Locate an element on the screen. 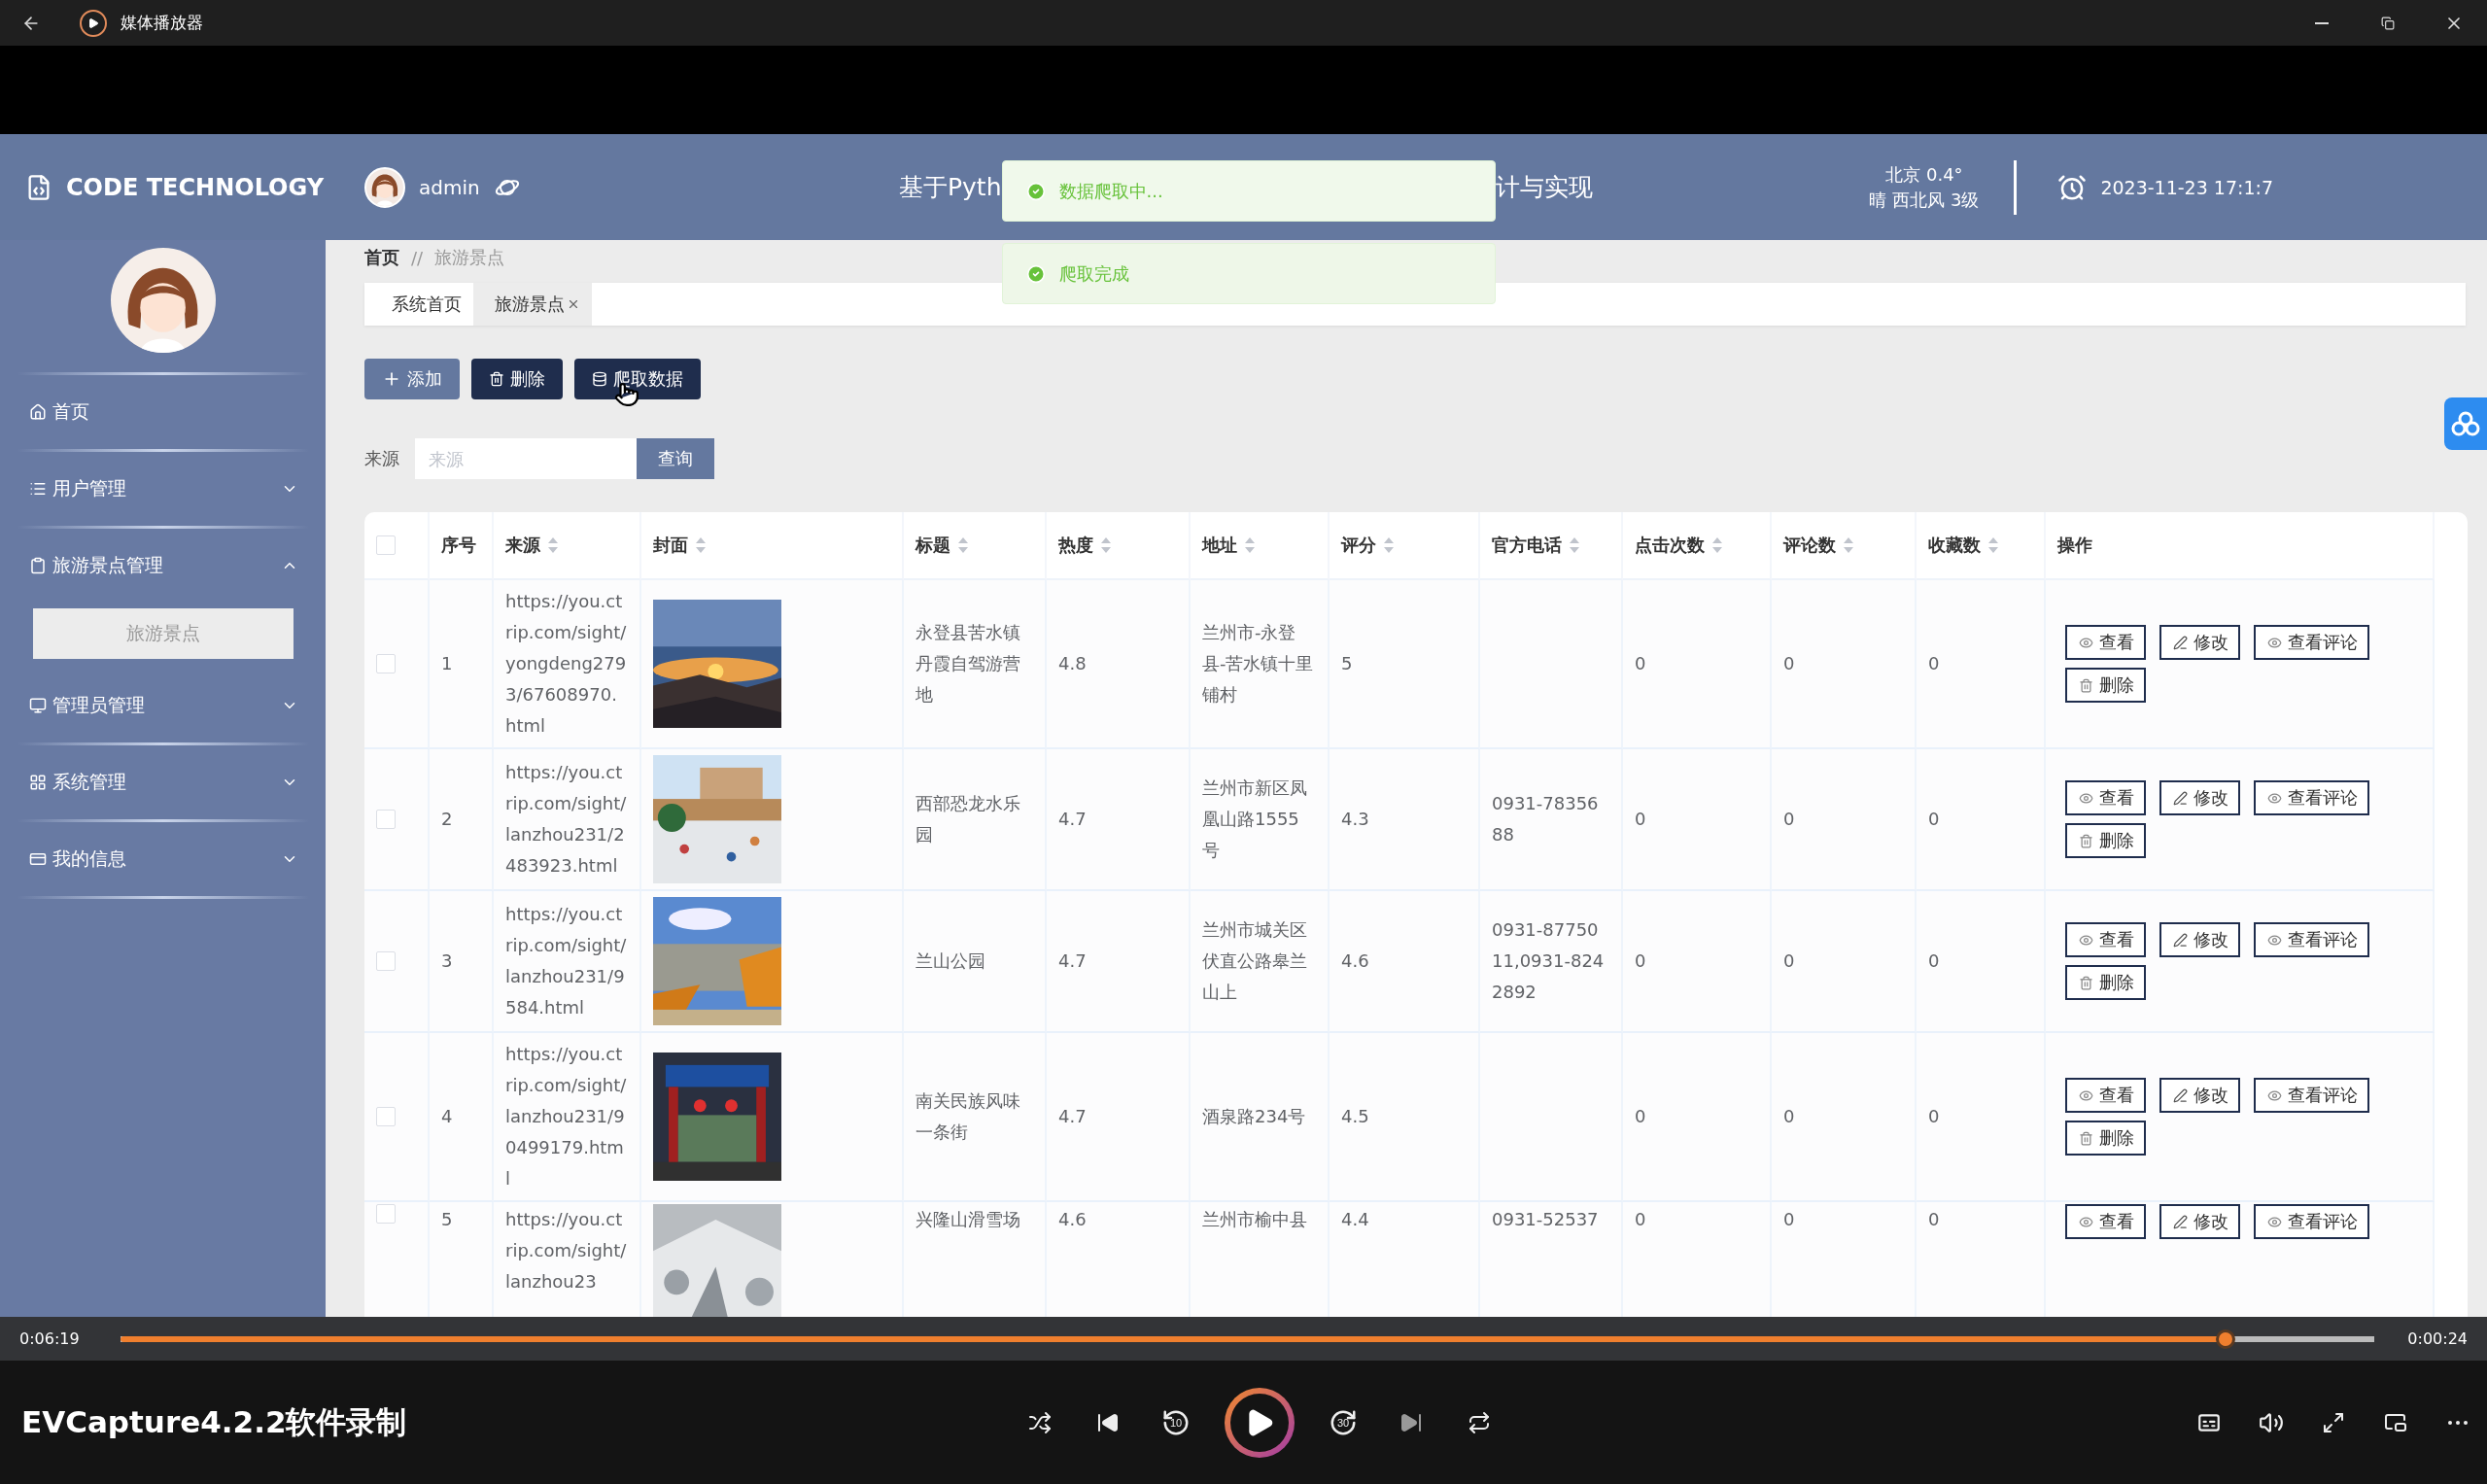 The width and height of the screenshot is (2487, 1484). expand-icon is located at coordinates (2333, 1422).